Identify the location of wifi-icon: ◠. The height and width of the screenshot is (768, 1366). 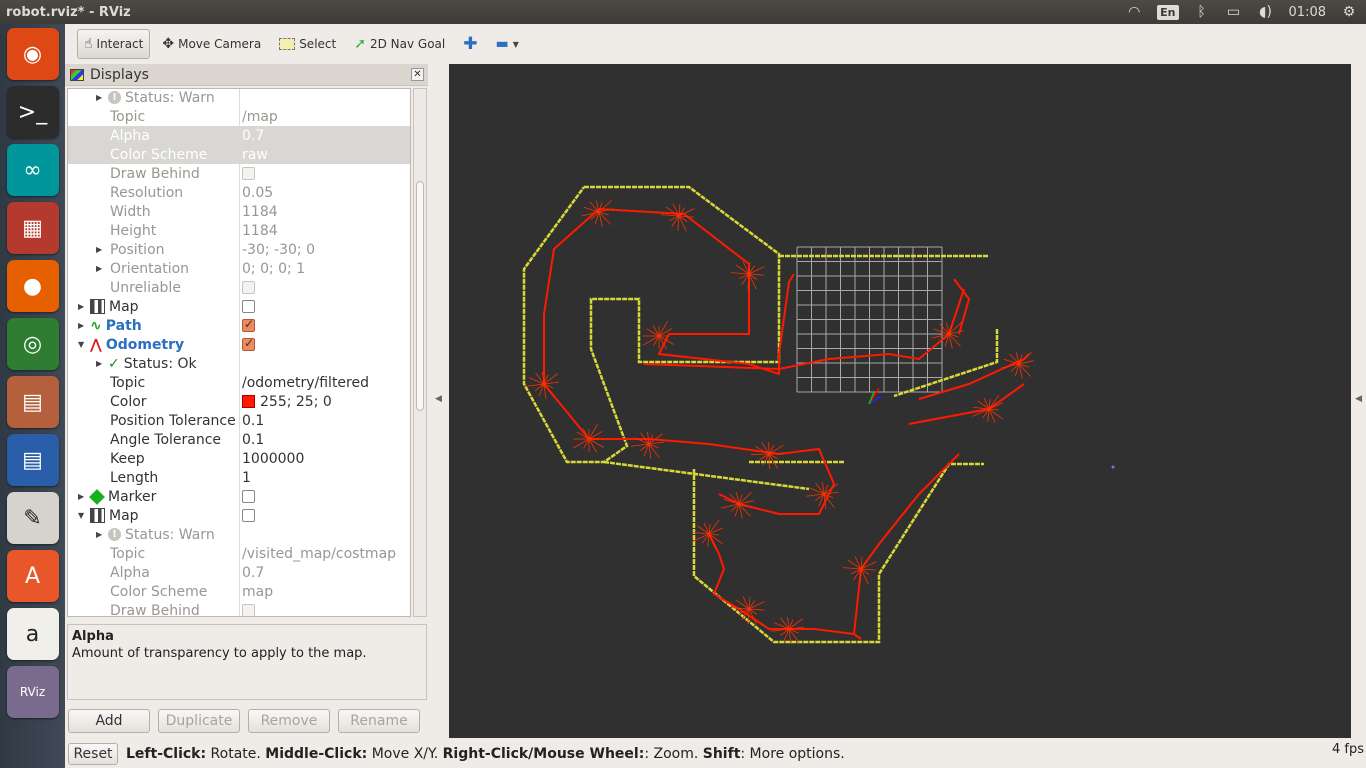
(1134, 12).